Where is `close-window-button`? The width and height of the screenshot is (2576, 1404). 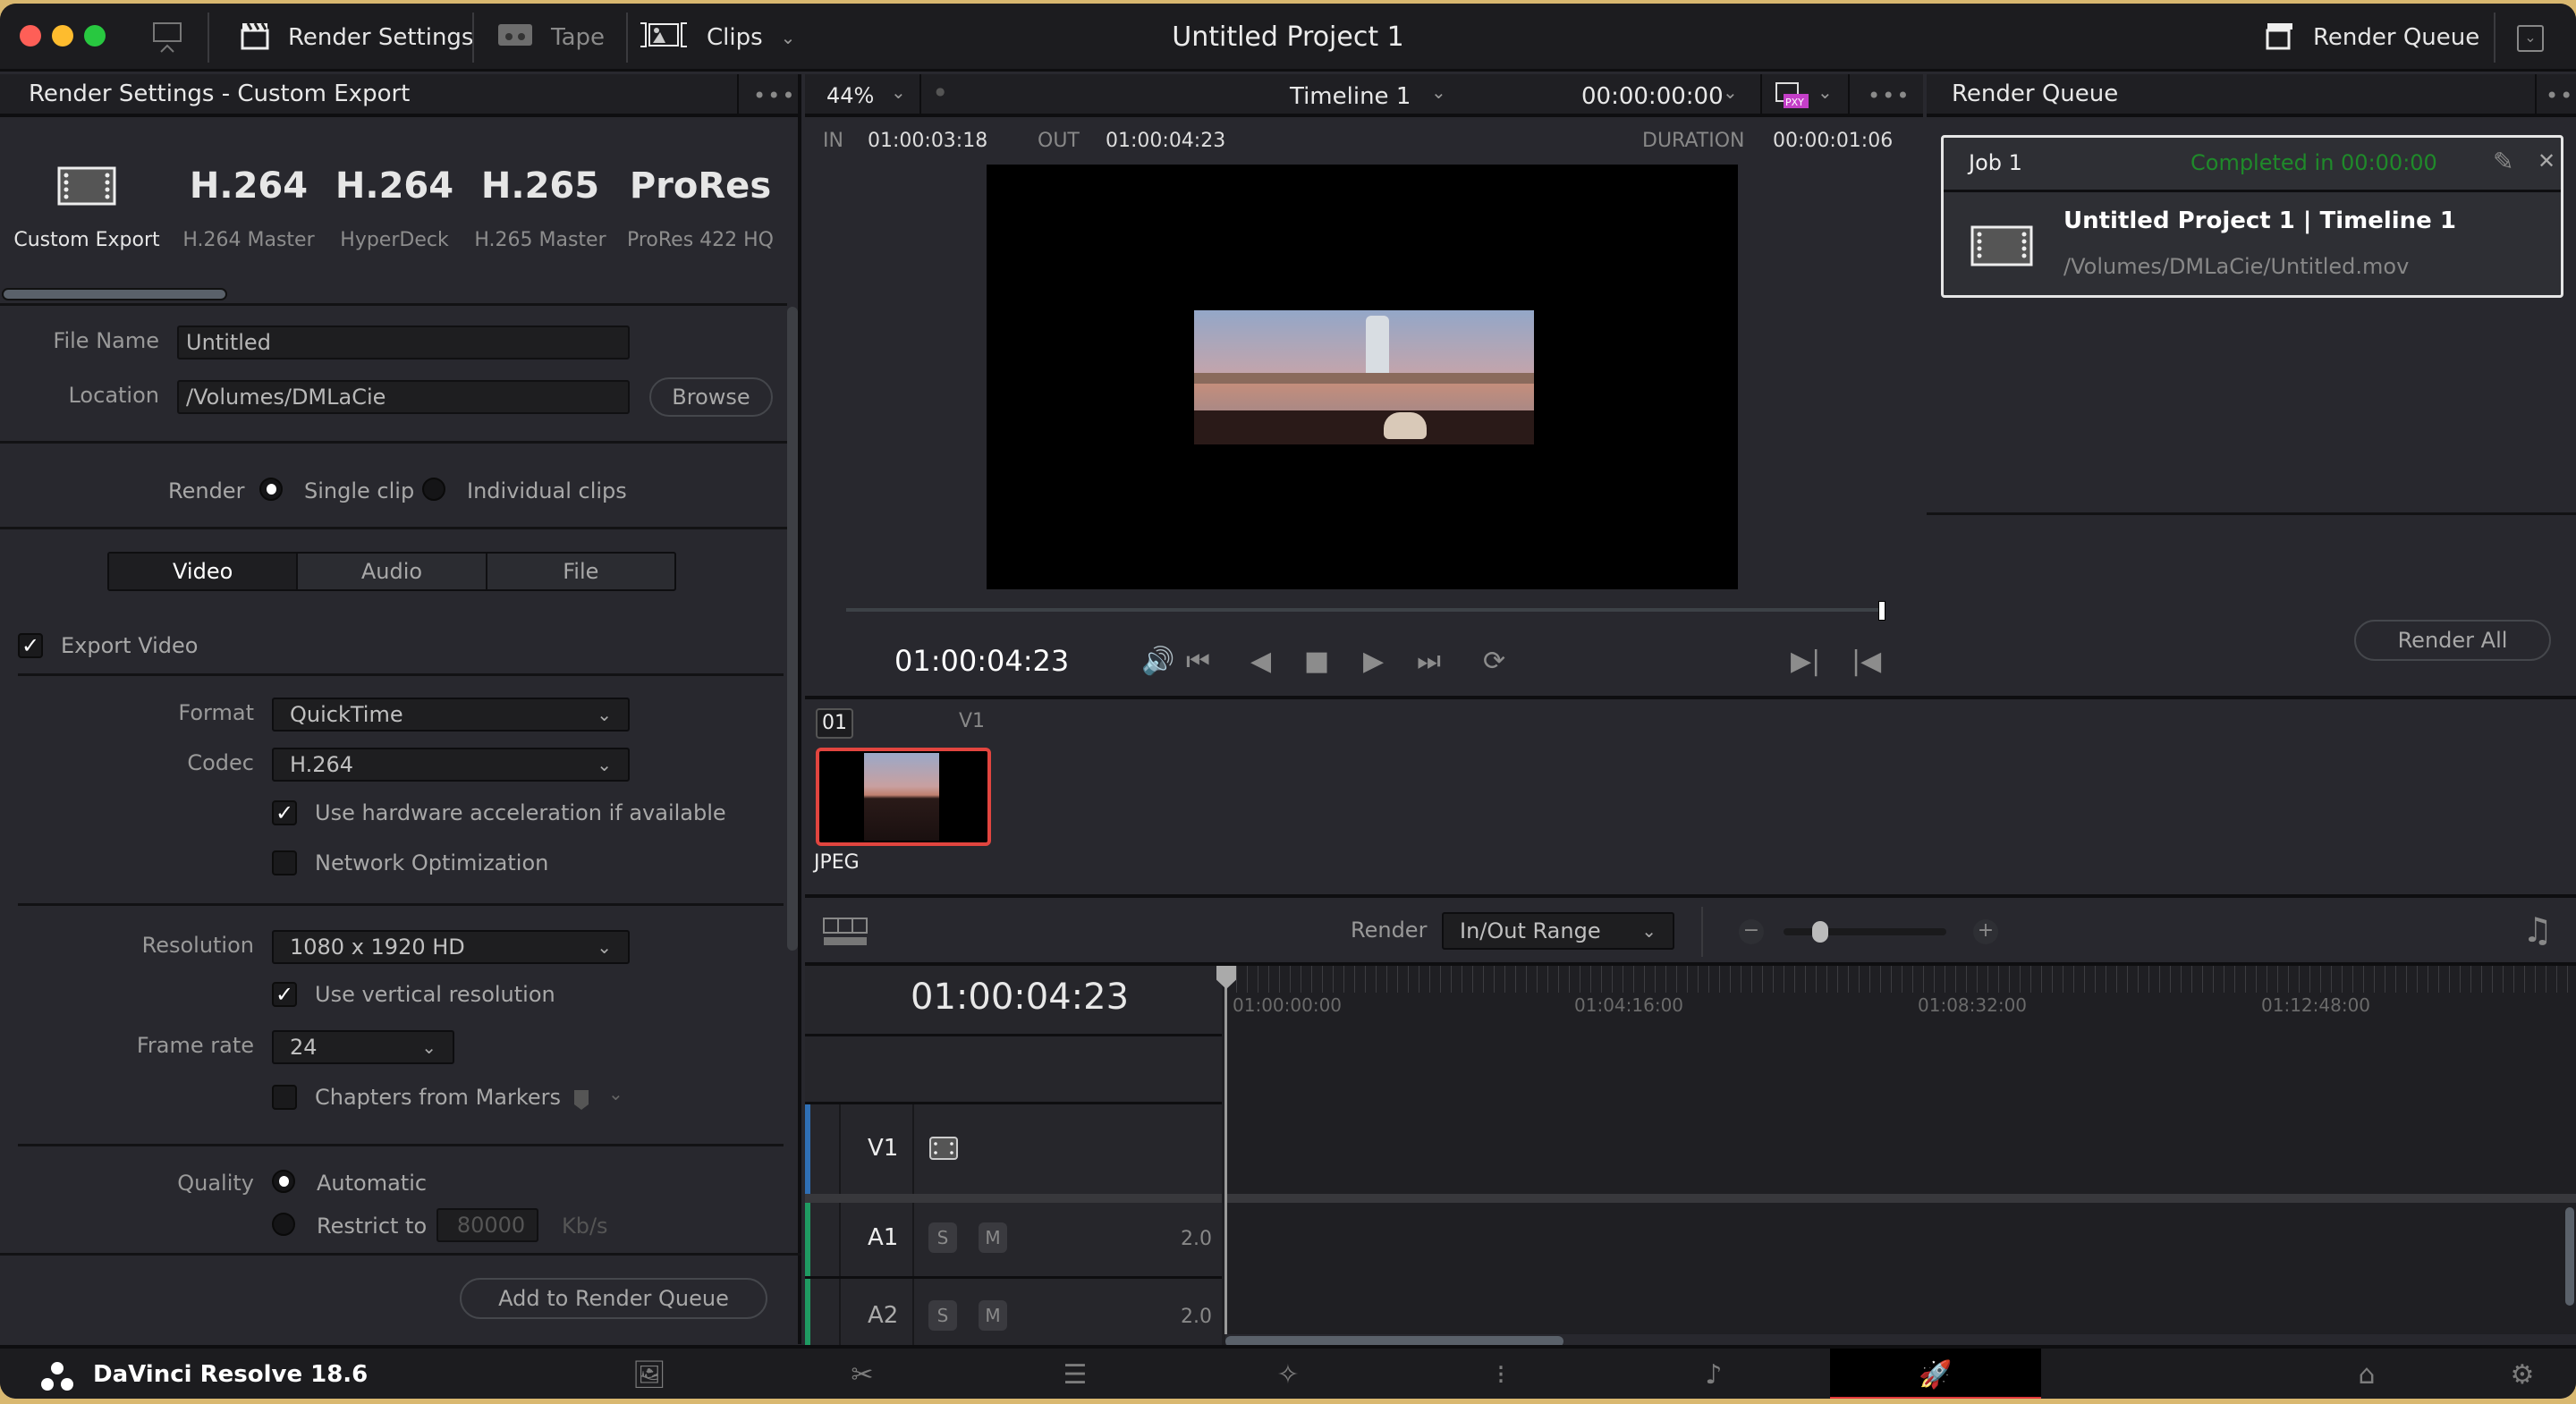
close-window-button is located at coordinates (30, 36).